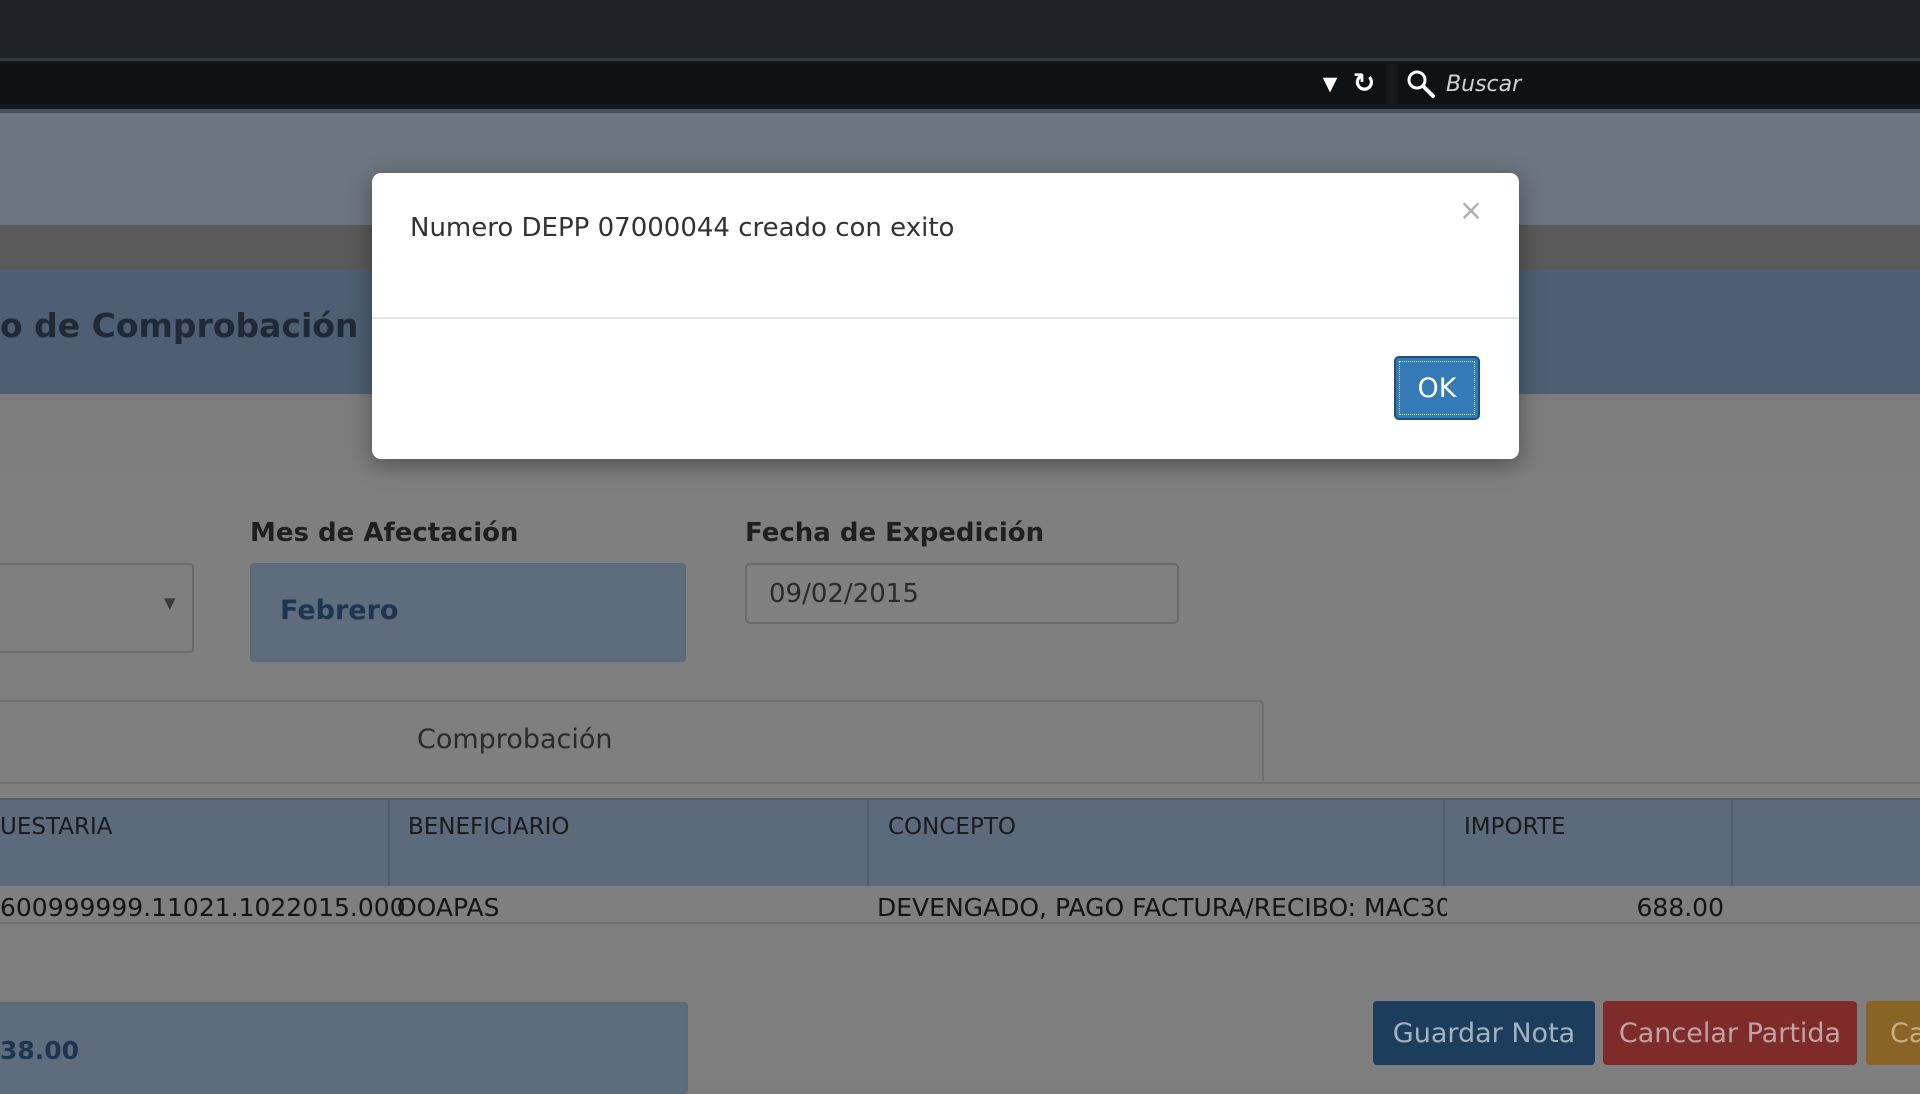 The image size is (1920, 1094). What do you see at coordinates (1437, 388) in the screenshot?
I see `ok-button: OK` at bounding box center [1437, 388].